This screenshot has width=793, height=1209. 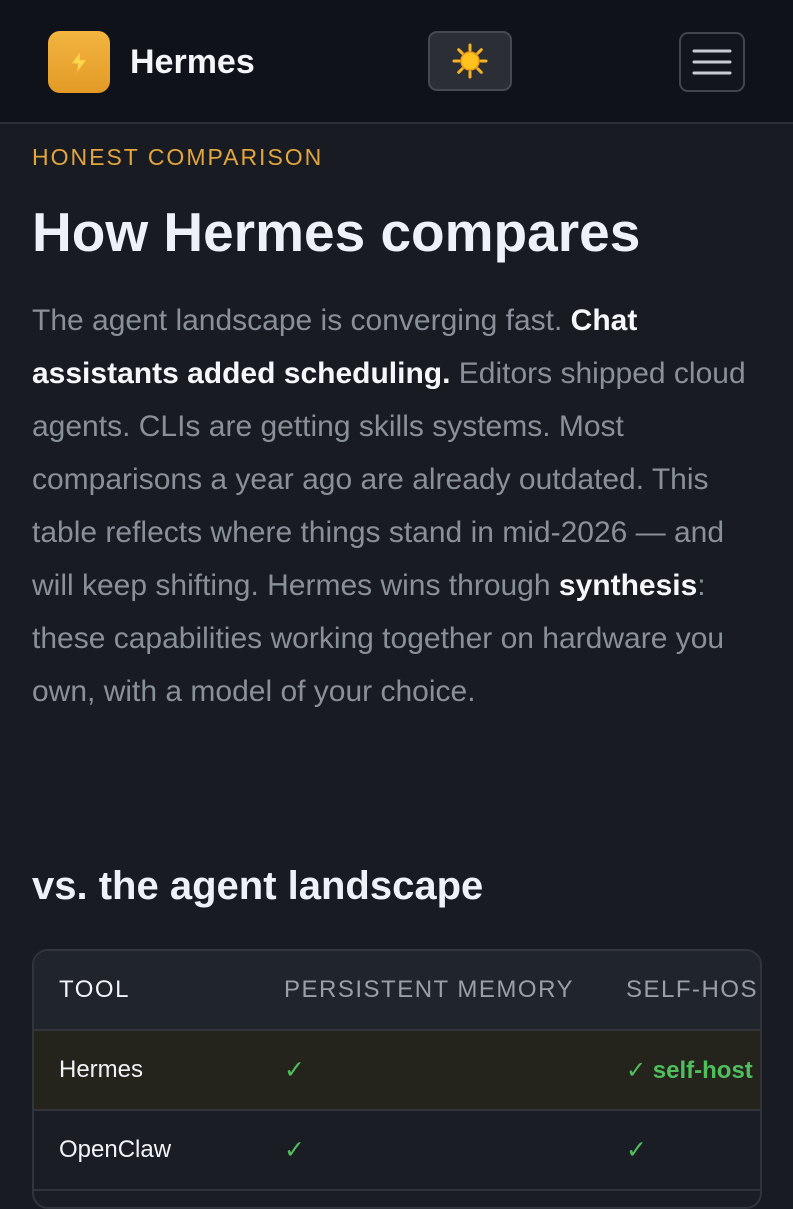 What do you see at coordinates (258, 886) in the screenshot?
I see `section-title: vs. the agent landscape` at bounding box center [258, 886].